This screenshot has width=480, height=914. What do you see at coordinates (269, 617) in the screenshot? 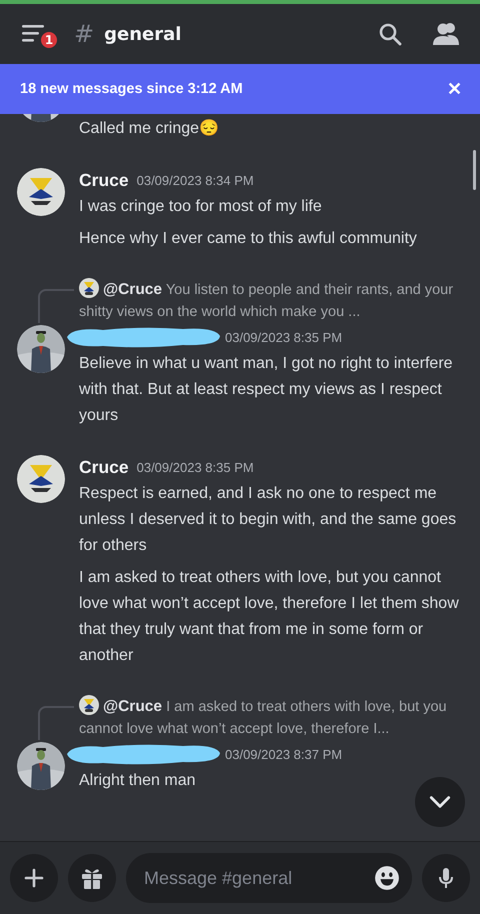
I see `message-text: I am asked to treat others with love, but you cannot love what won’t accept love, therefore I let them show that they truly want that from me in some form or another` at bounding box center [269, 617].